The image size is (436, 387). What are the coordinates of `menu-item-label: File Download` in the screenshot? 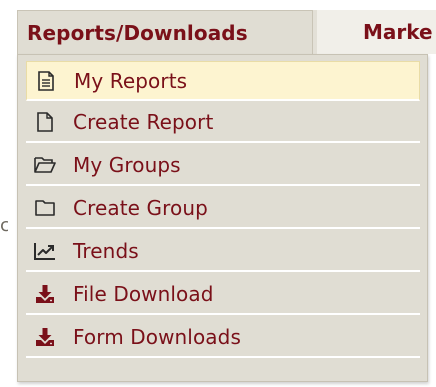 It's located at (143, 294).